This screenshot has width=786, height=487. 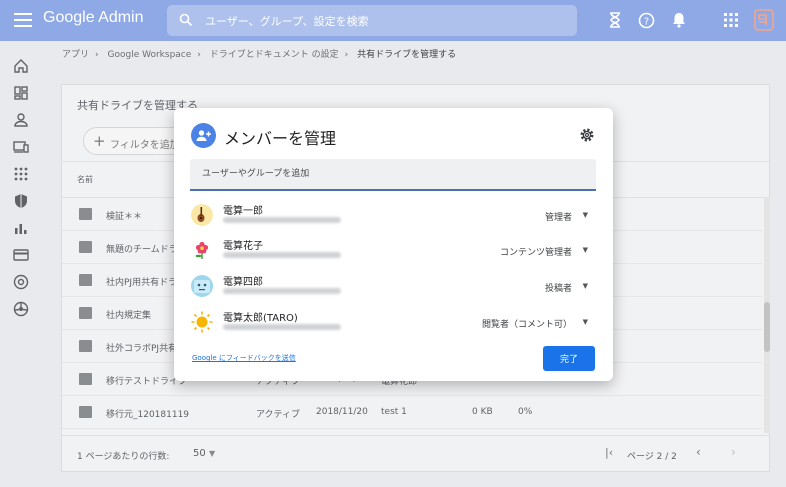 I want to click on billing-icon, so click(x=21, y=255).